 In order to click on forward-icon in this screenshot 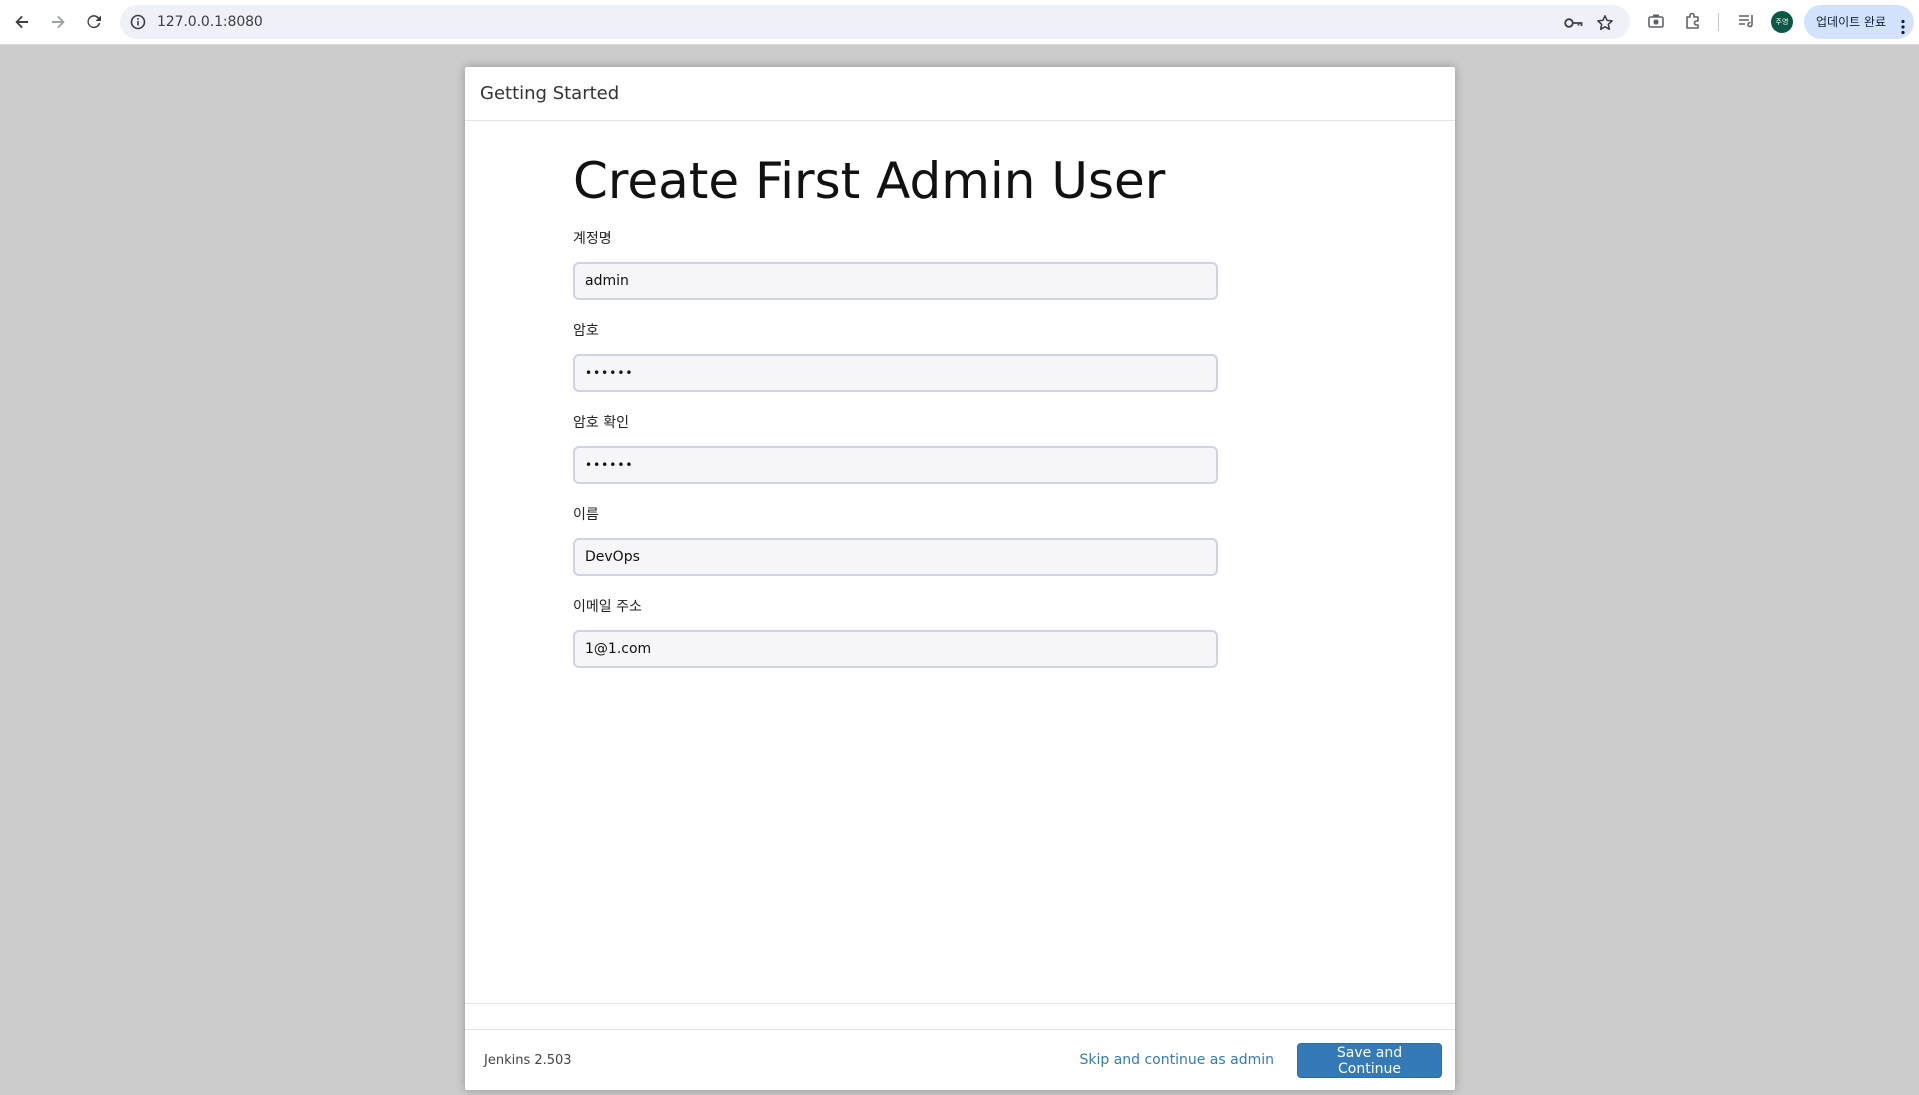, I will do `click(58, 22)`.